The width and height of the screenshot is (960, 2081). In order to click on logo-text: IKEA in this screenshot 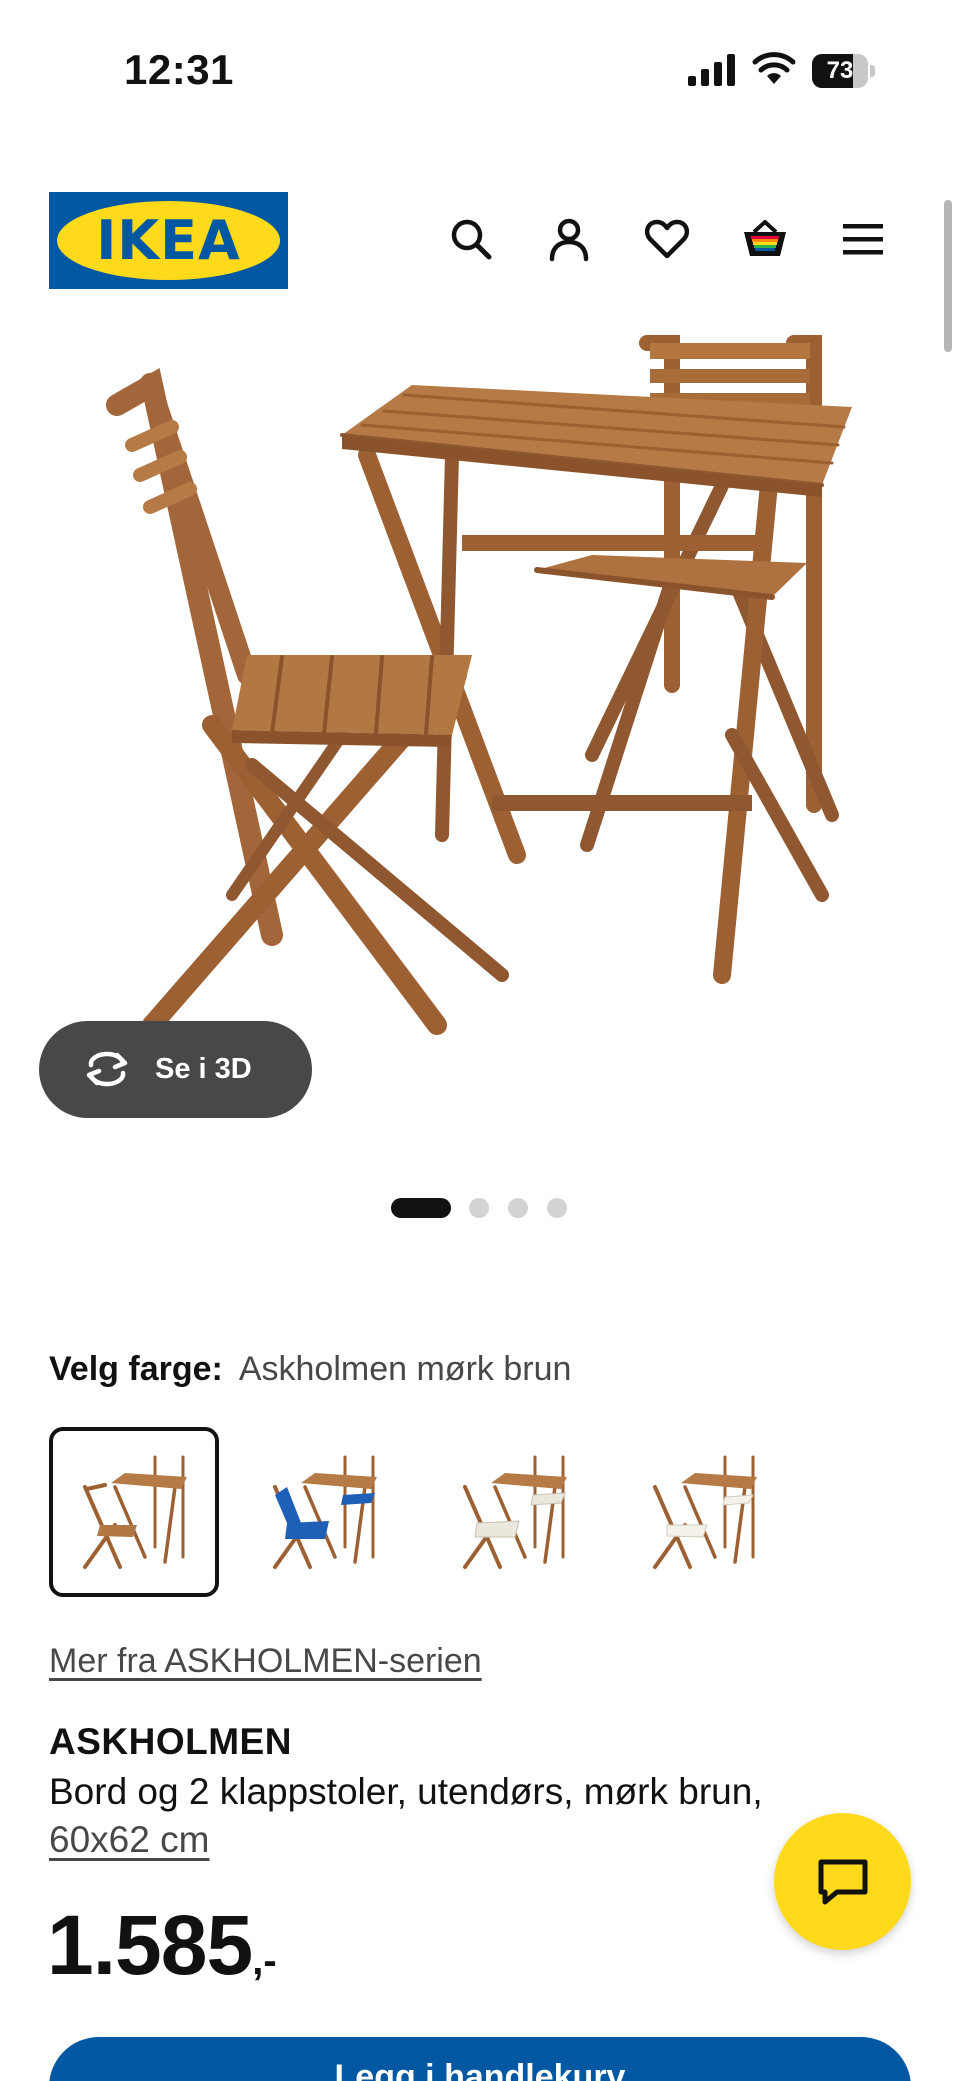, I will do `click(168, 240)`.